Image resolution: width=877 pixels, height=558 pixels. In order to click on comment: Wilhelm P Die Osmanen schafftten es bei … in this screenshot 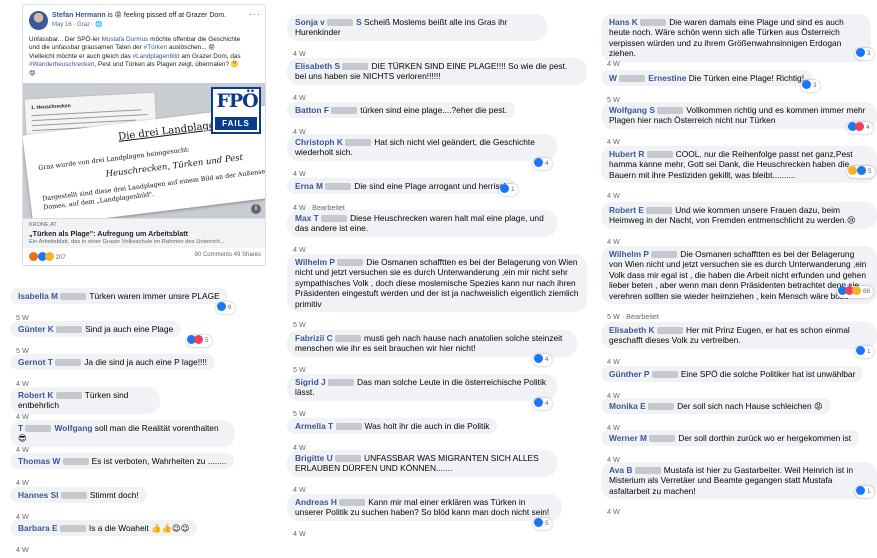, I will do `click(739, 283)`.